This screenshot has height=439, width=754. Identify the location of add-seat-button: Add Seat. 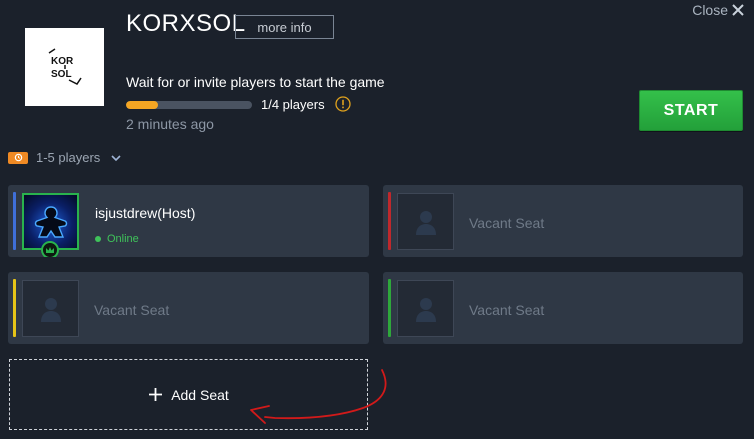
(188, 394).